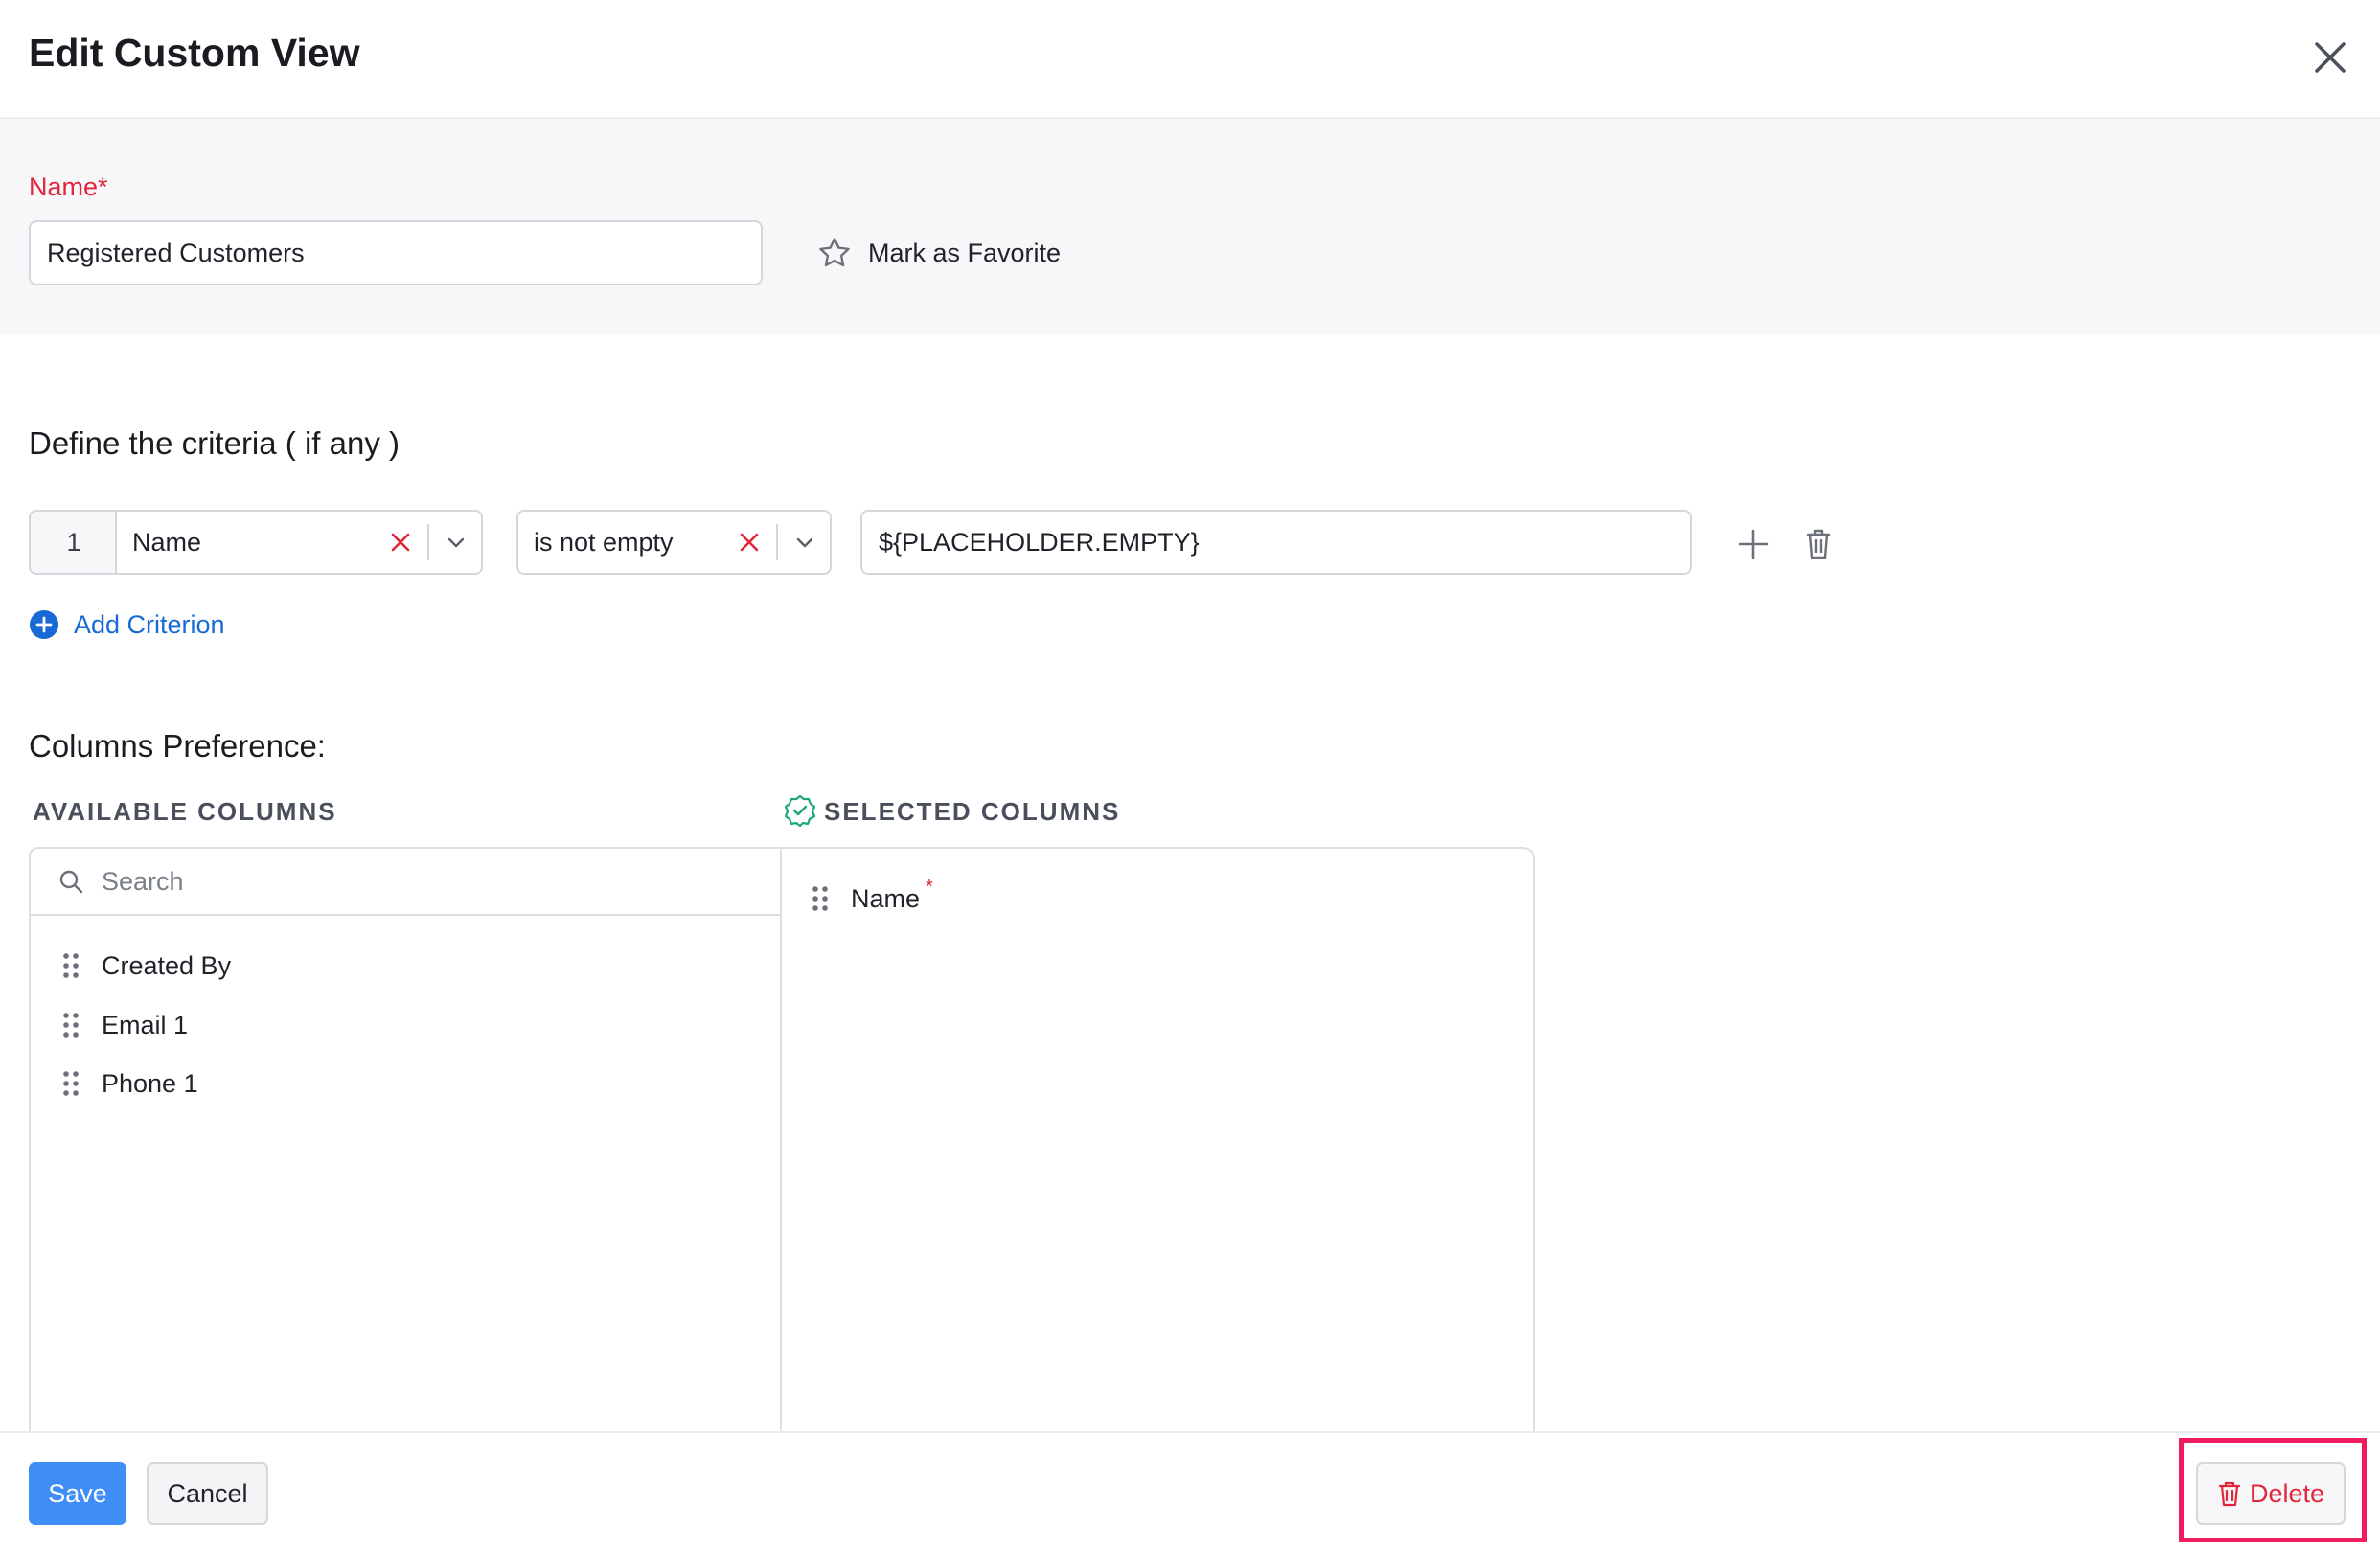 This screenshot has width=2380, height=1552. Describe the element at coordinates (299, 542) in the screenshot. I see `criterion-field-select: Name` at that location.